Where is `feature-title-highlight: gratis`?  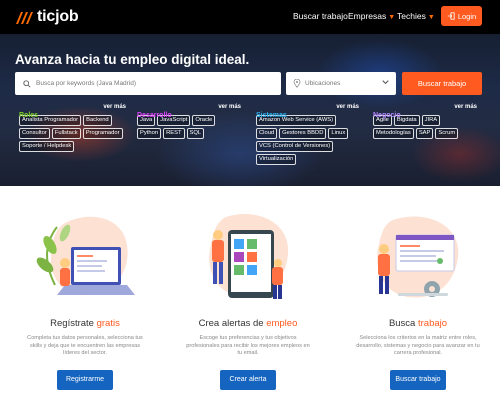 feature-title-highlight: gratis is located at coordinates (108, 323).